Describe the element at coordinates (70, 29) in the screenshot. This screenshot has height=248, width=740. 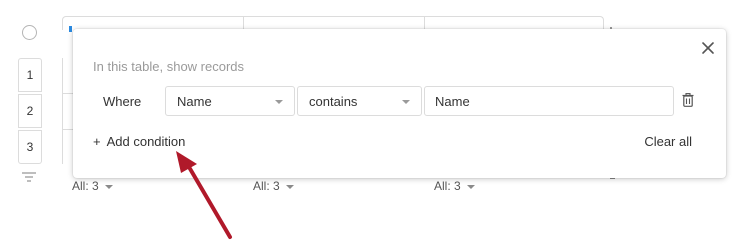
I see `primary-column-marker` at that location.